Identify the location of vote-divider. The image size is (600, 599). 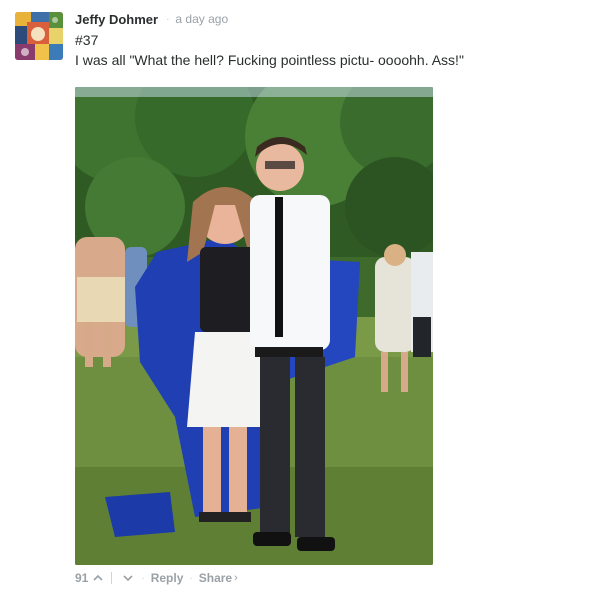
(112, 578).